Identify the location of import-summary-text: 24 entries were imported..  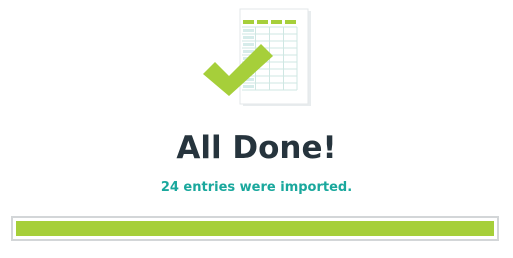
(256, 187).